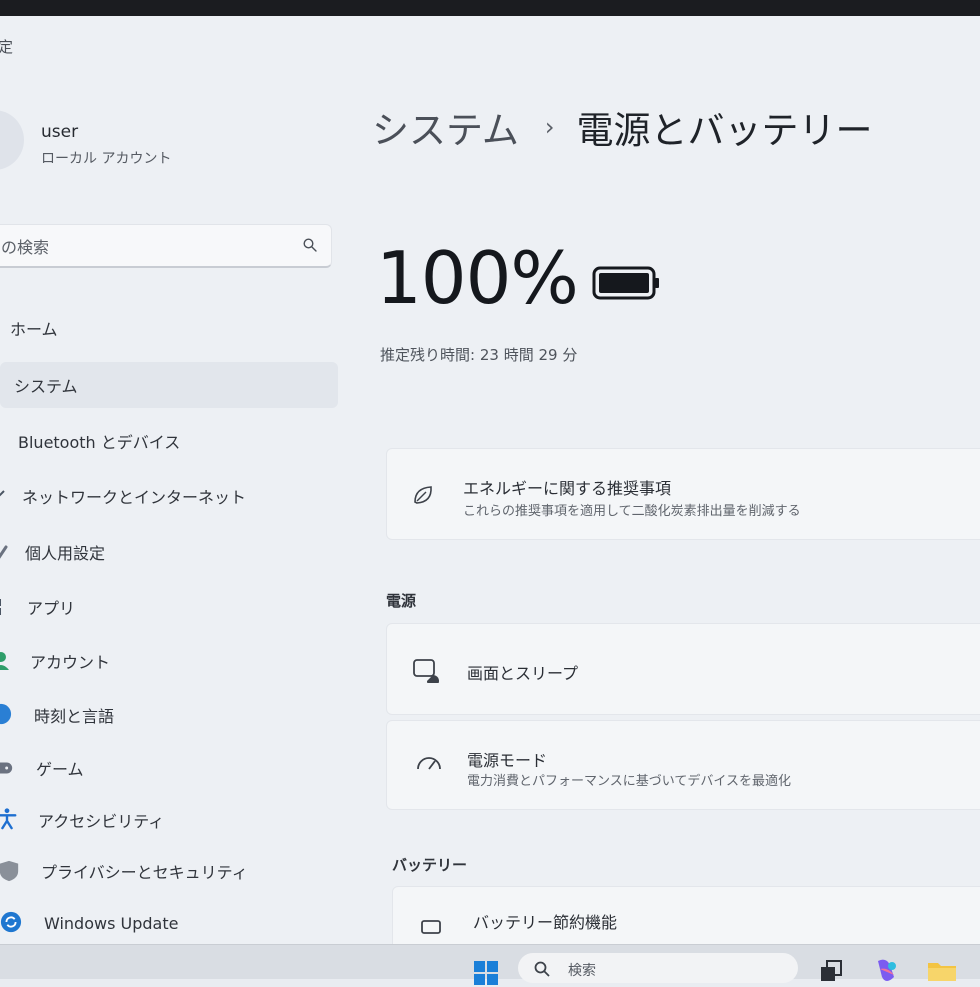 The width and height of the screenshot is (980, 987). Describe the element at coordinates (445, 127) in the screenshot. I see `breadcrumb-parent: システム` at that location.